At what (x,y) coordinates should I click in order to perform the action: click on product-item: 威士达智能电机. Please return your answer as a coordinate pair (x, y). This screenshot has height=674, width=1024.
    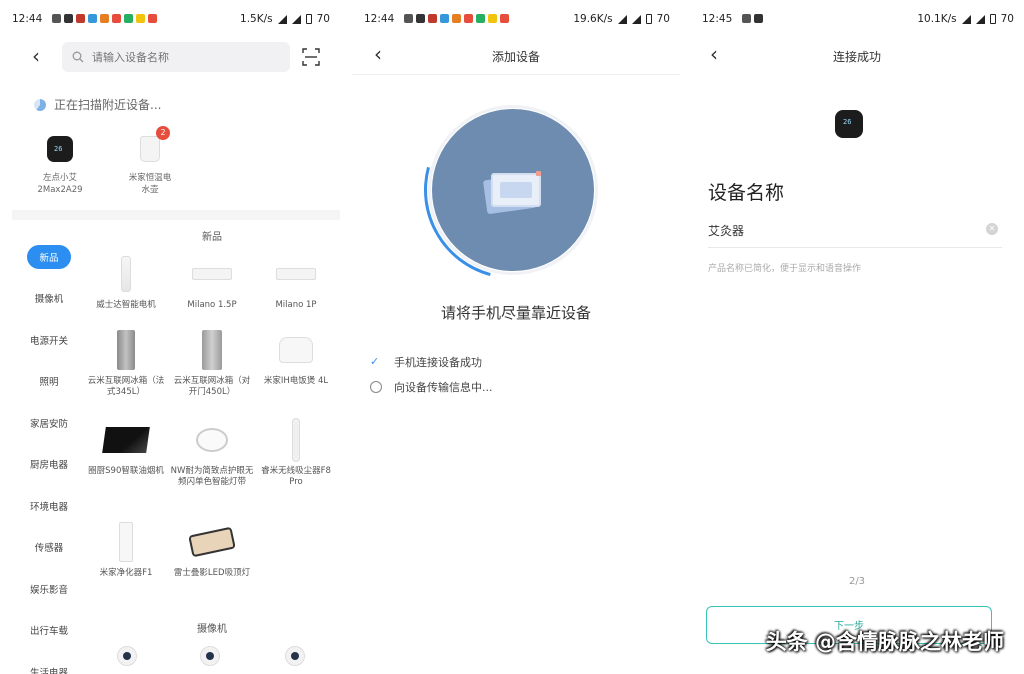
    Looking at the image, I should click on (126, 281).